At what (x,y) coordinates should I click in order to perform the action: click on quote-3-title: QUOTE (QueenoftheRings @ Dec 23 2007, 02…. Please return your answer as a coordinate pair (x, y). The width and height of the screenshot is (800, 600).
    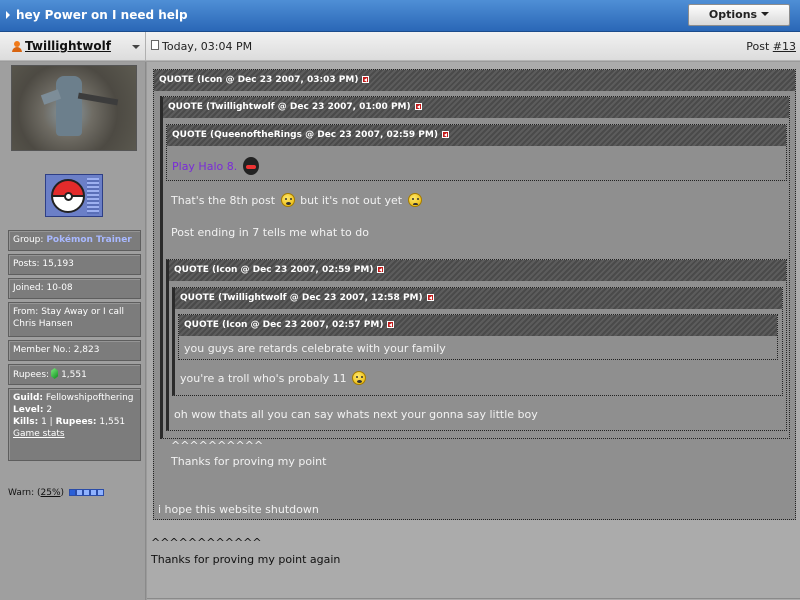
    Looking at the image, I should click on (305, 135).